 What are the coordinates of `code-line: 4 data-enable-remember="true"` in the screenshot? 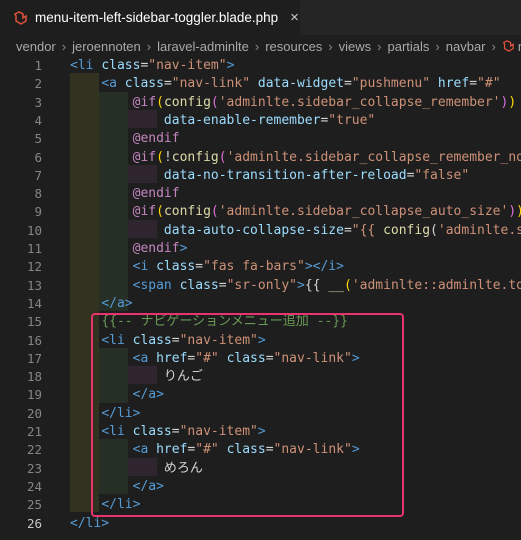 It's located at (260, 121).